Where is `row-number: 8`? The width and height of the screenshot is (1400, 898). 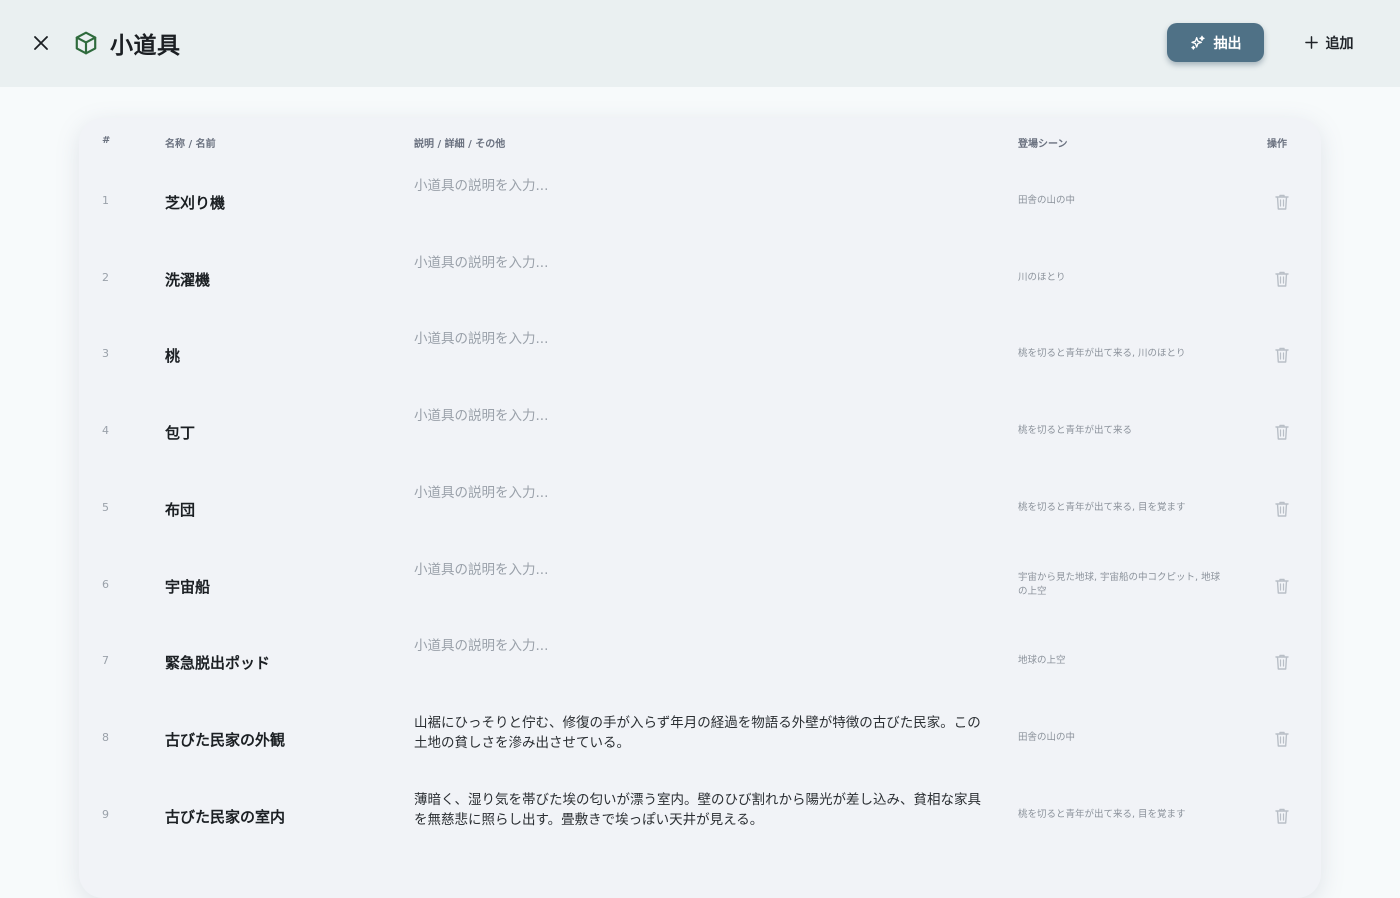 row-number: 8 is located at coordinates (105, 737).